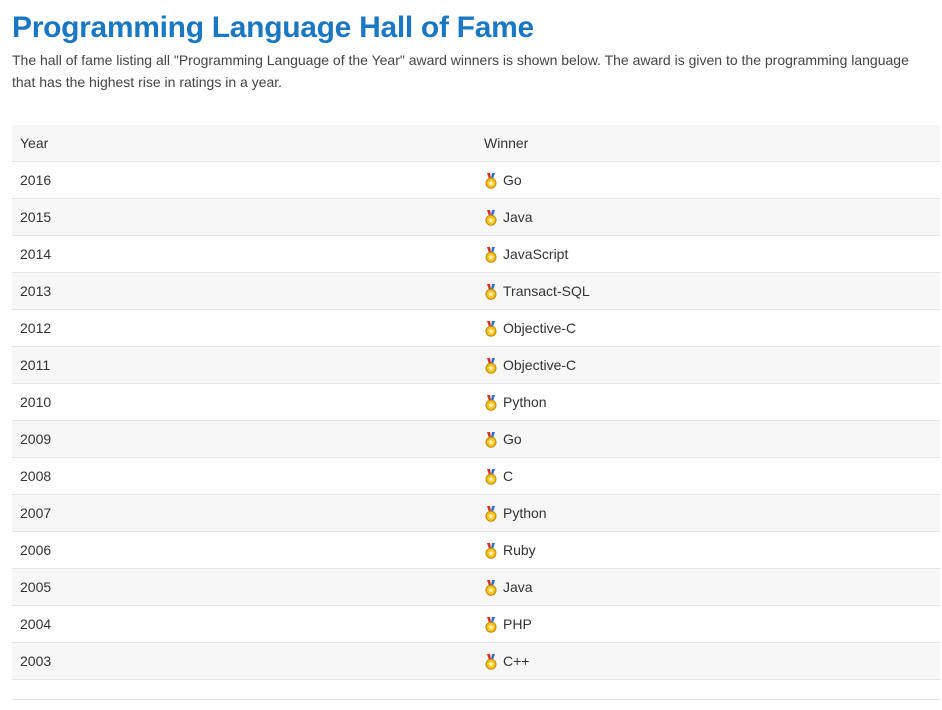 This screenshot has height=710, width=942. Describe the element at coordinates (476, 550) in the screenshot. I see `table-row: 2006 Ruby` at that location.